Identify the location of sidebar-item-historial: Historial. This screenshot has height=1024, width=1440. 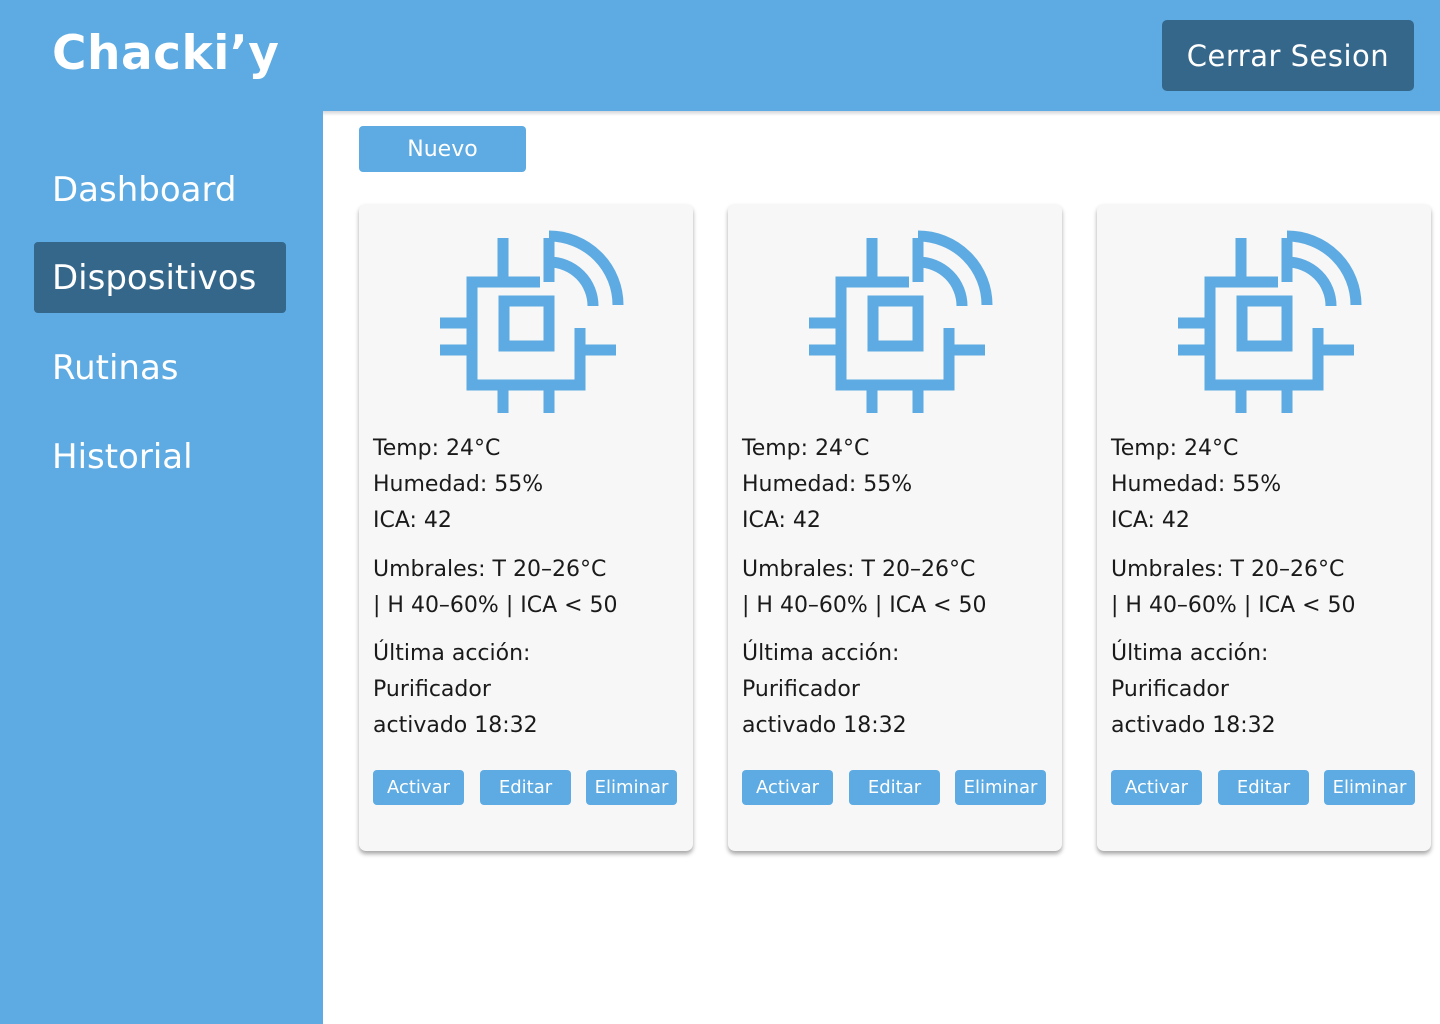
(160, 456).